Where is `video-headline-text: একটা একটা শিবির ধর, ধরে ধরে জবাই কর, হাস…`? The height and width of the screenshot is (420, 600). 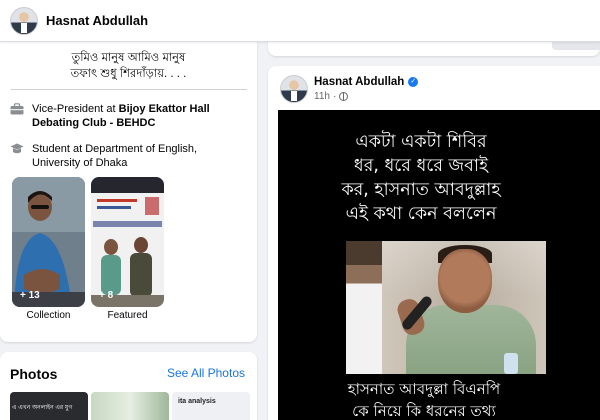 video-headline-text: একটা একটা শিবির ধর, ধরে ধরে জবাই কর, হাস… is located at coordinates (421, 178).